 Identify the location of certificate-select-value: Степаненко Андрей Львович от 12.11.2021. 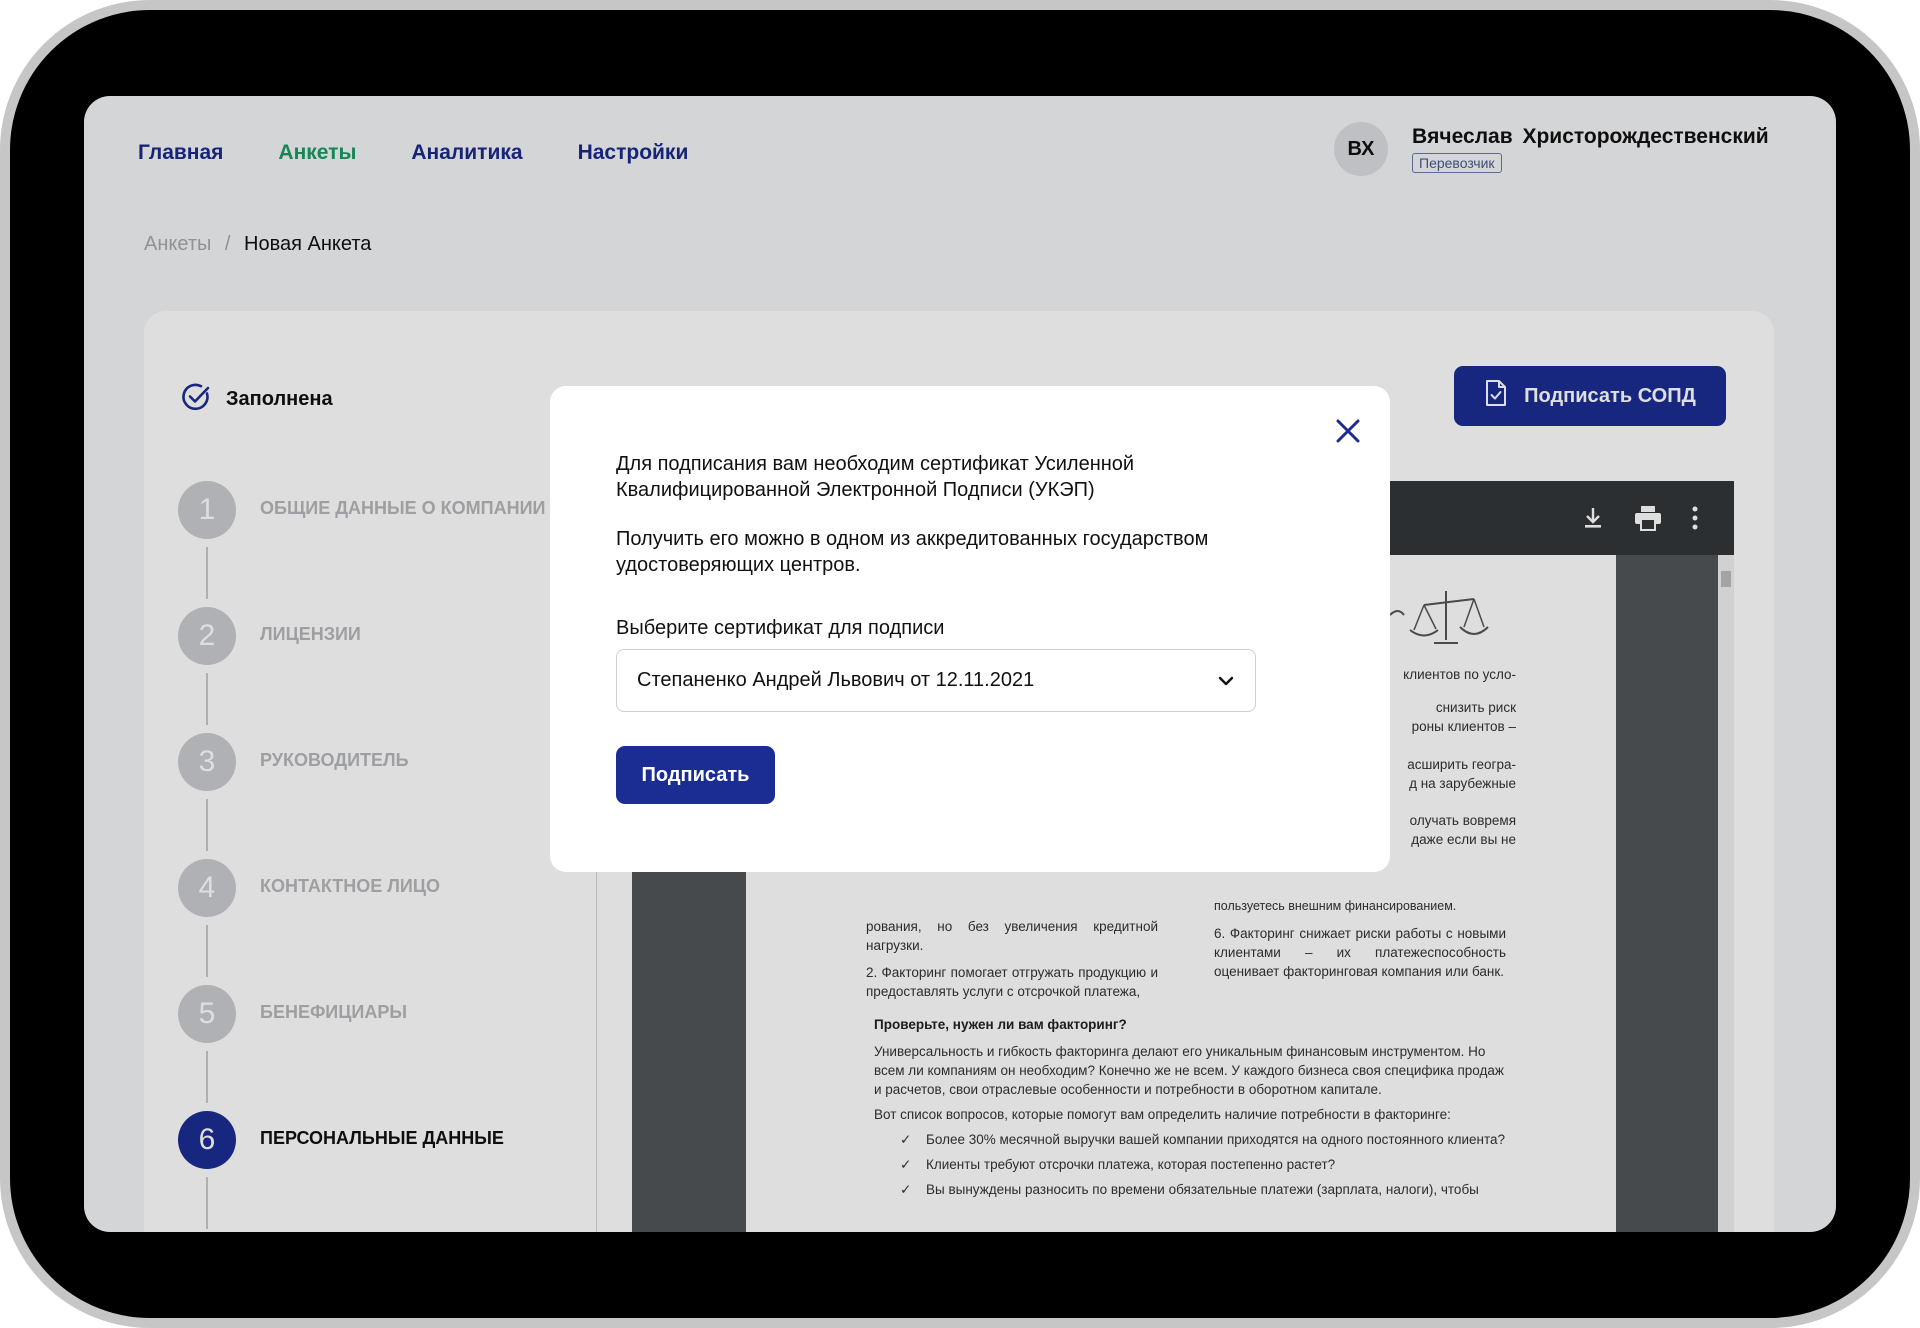
(836, 680).